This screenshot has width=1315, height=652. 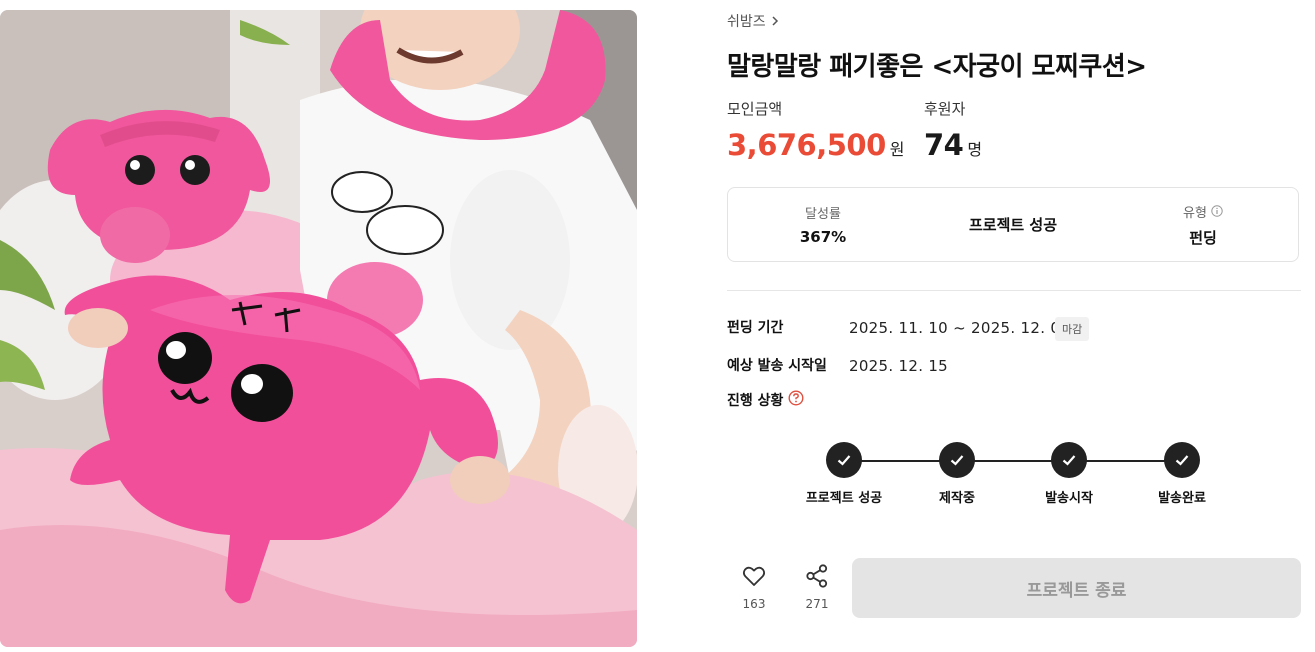 I want to click on rate-cell: 달성률 367%, so click(x=823, y=224).